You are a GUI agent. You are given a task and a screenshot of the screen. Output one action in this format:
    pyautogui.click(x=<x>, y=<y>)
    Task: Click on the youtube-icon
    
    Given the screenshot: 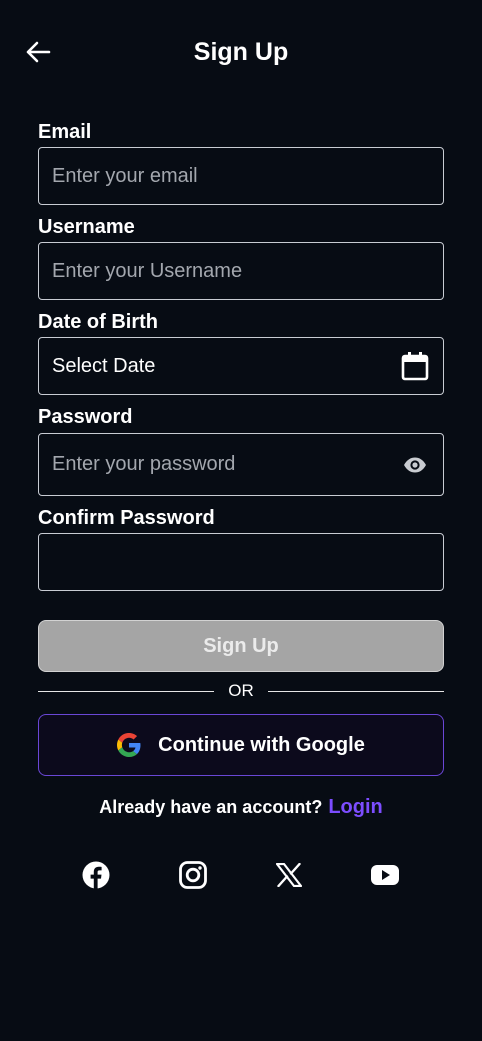 What is the action you would take?
    pyautogui.click(x=385, y=875)
    